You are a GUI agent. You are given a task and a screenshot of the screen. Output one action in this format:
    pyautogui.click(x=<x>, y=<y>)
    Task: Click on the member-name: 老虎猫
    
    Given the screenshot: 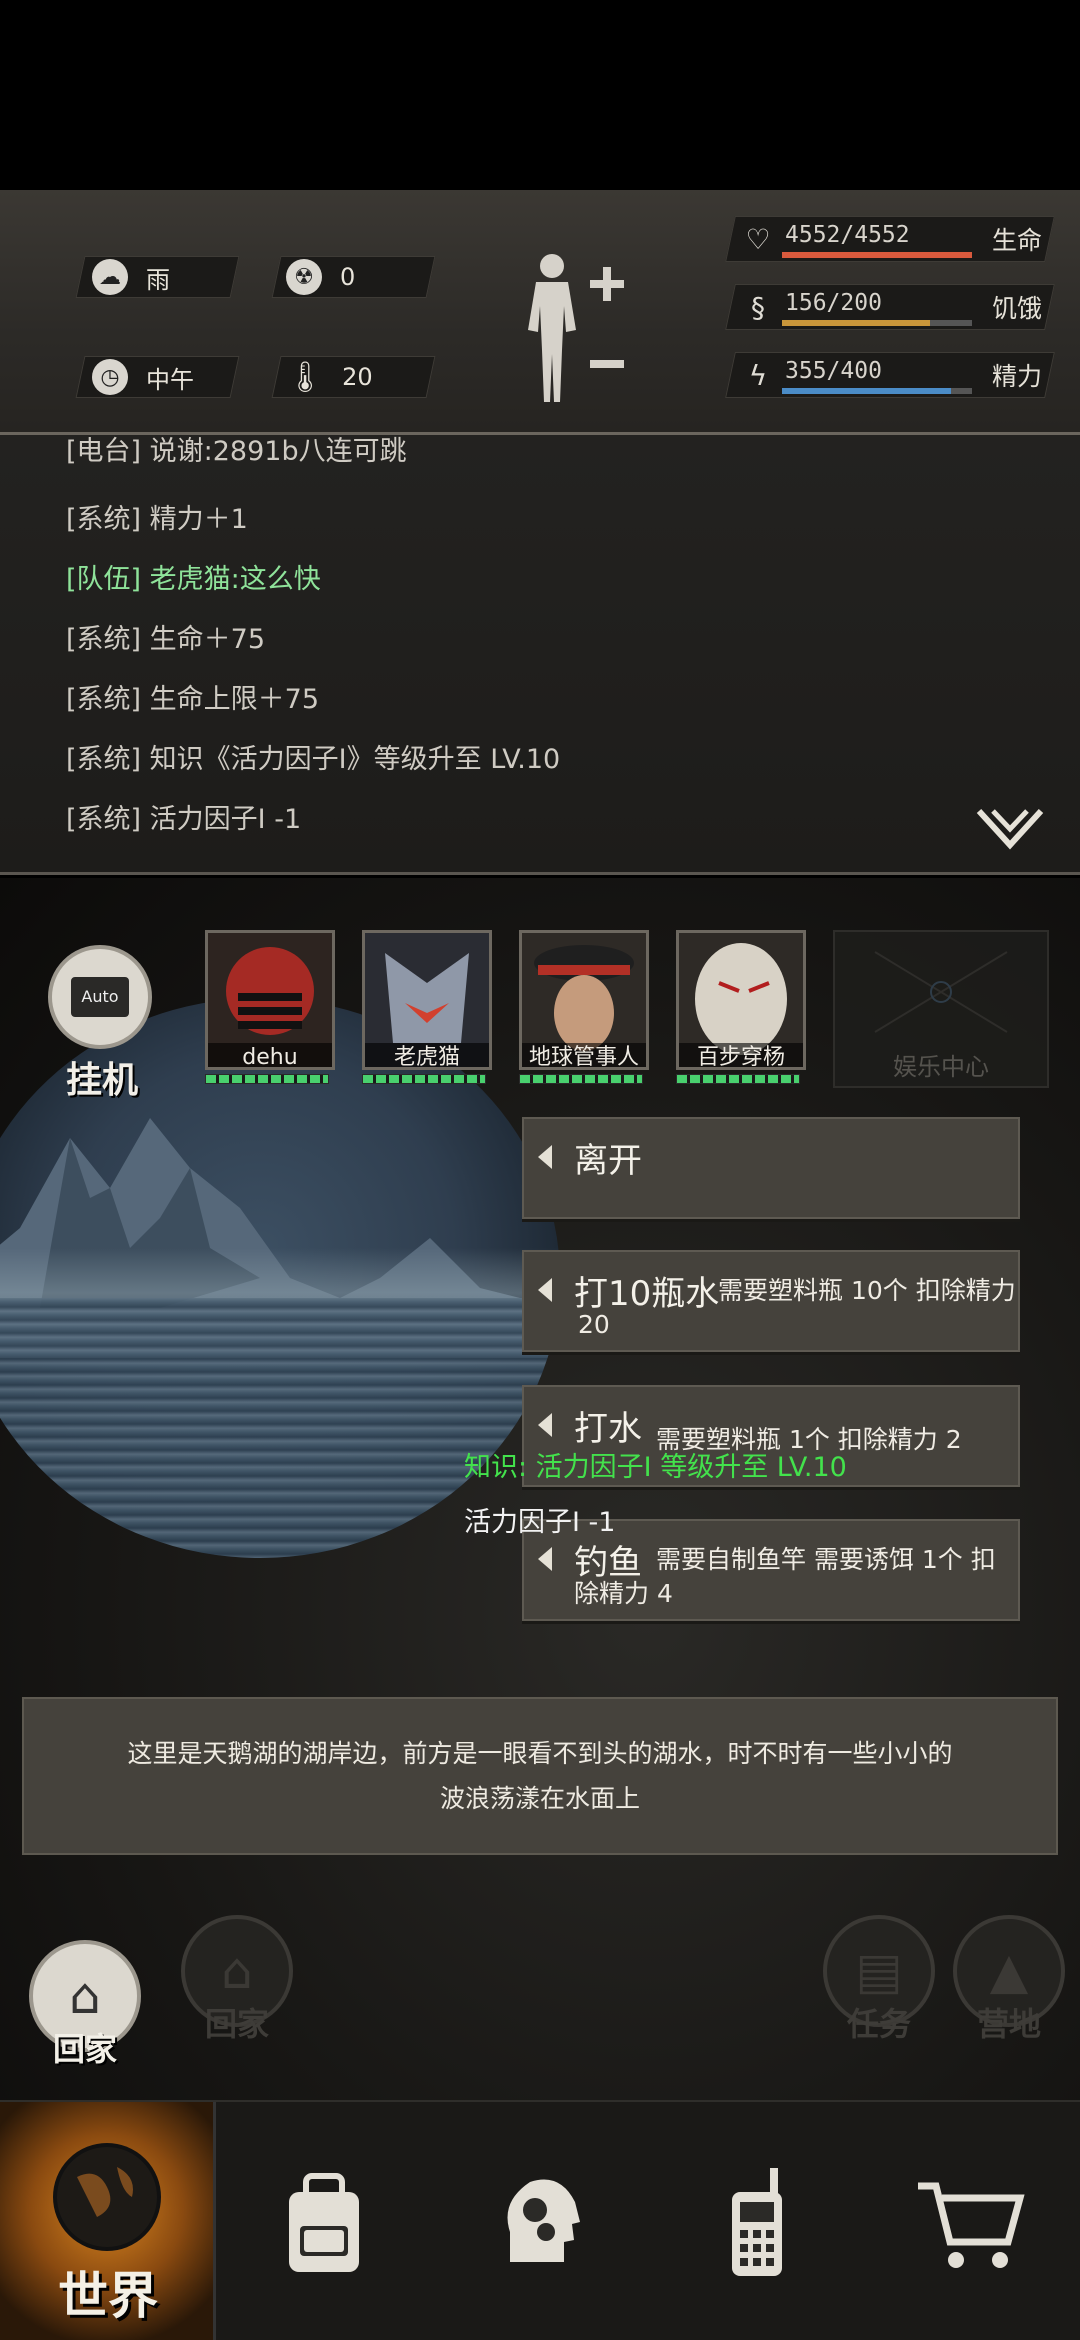 What is the action you would take?
    pyautogui.click(x=427, y=1055)
    